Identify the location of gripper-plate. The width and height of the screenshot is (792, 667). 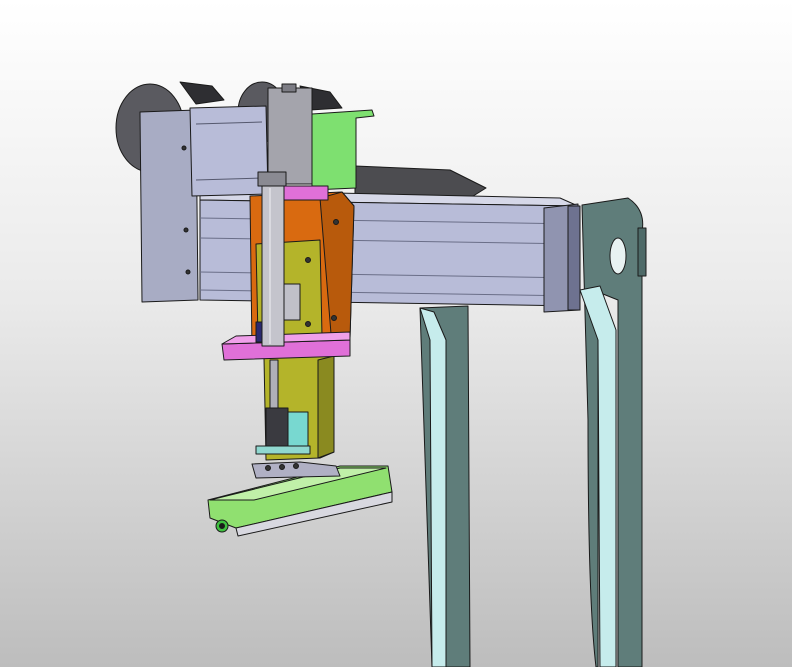
(300, 499).